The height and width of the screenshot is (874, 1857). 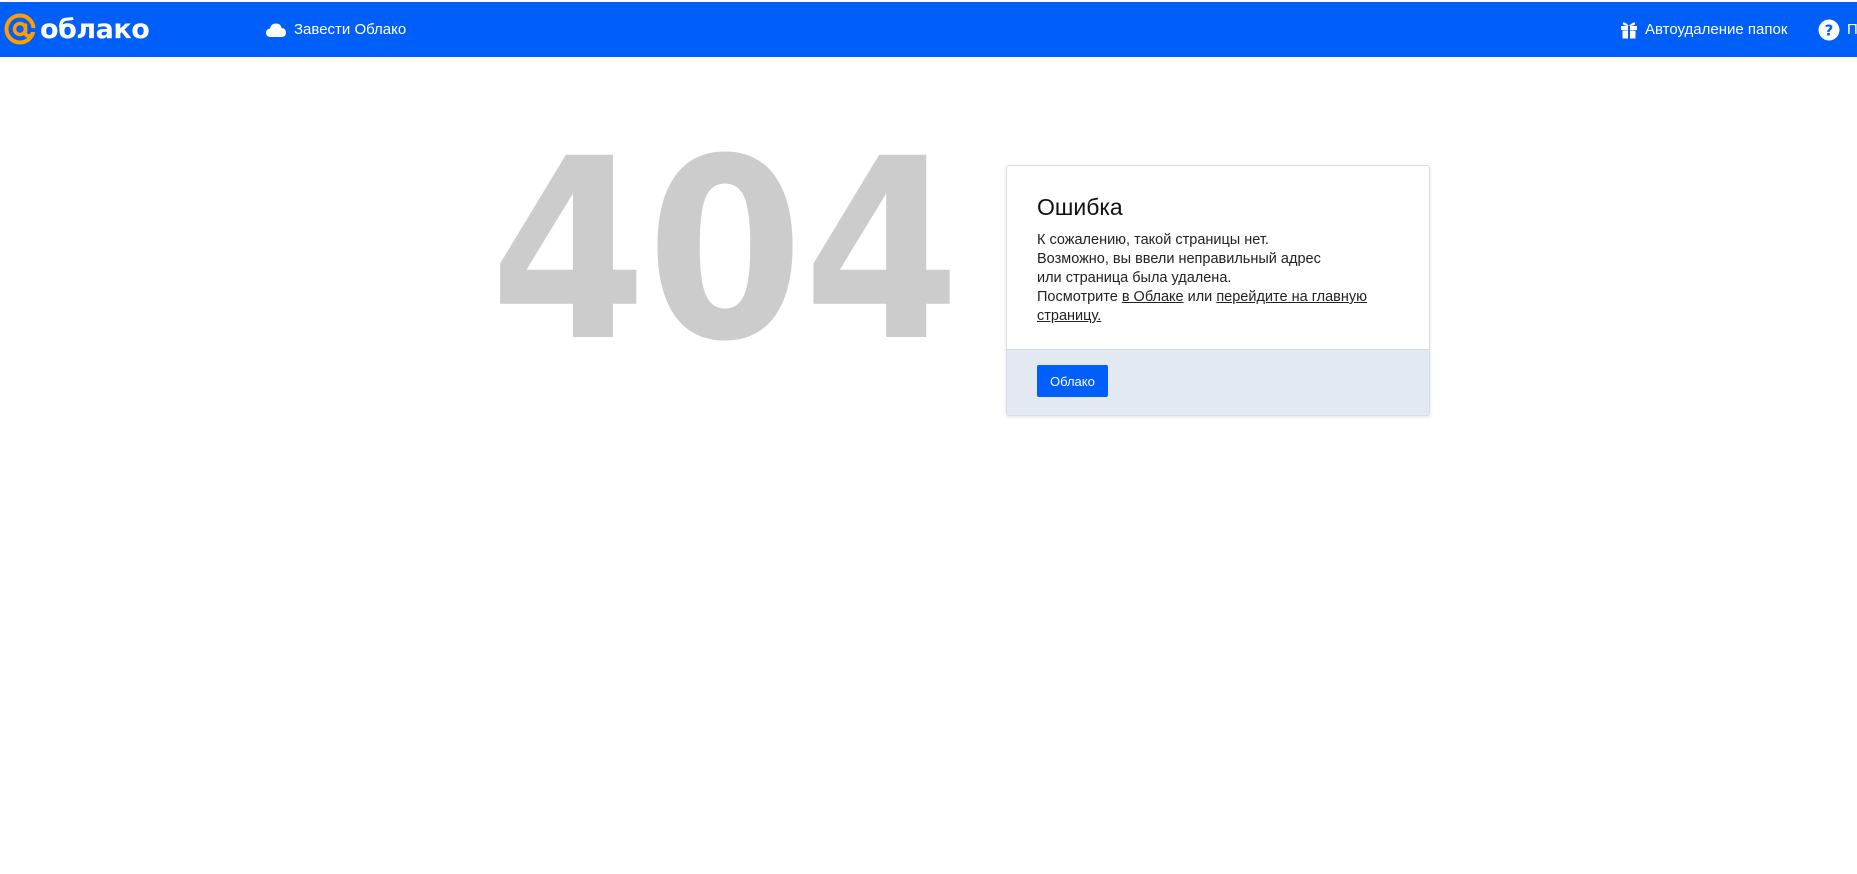 What do you see at coordinates (1153, 297) in the screenshot?
I see `cloud-link: в Облаке` at bounding box center [1153, 297].